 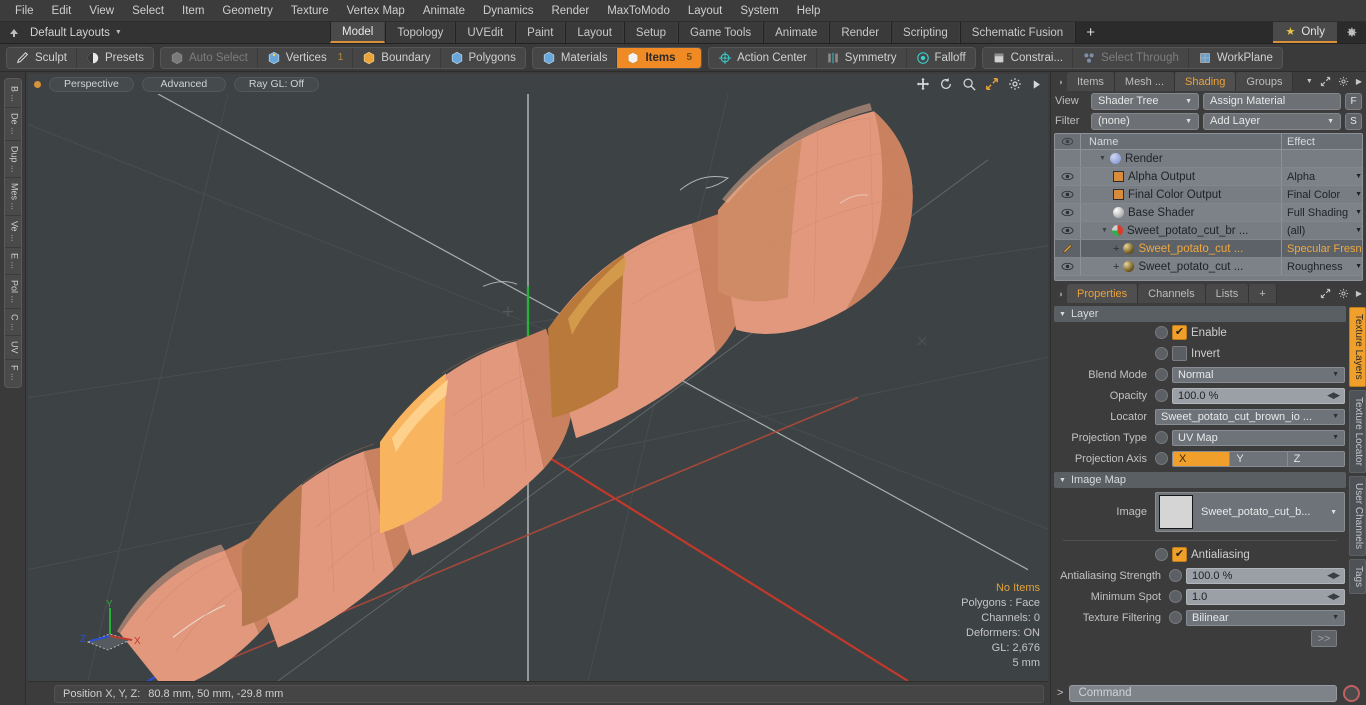 I want to click on filter-dropdown: (none) ▼, so click(x=1145, y=121).